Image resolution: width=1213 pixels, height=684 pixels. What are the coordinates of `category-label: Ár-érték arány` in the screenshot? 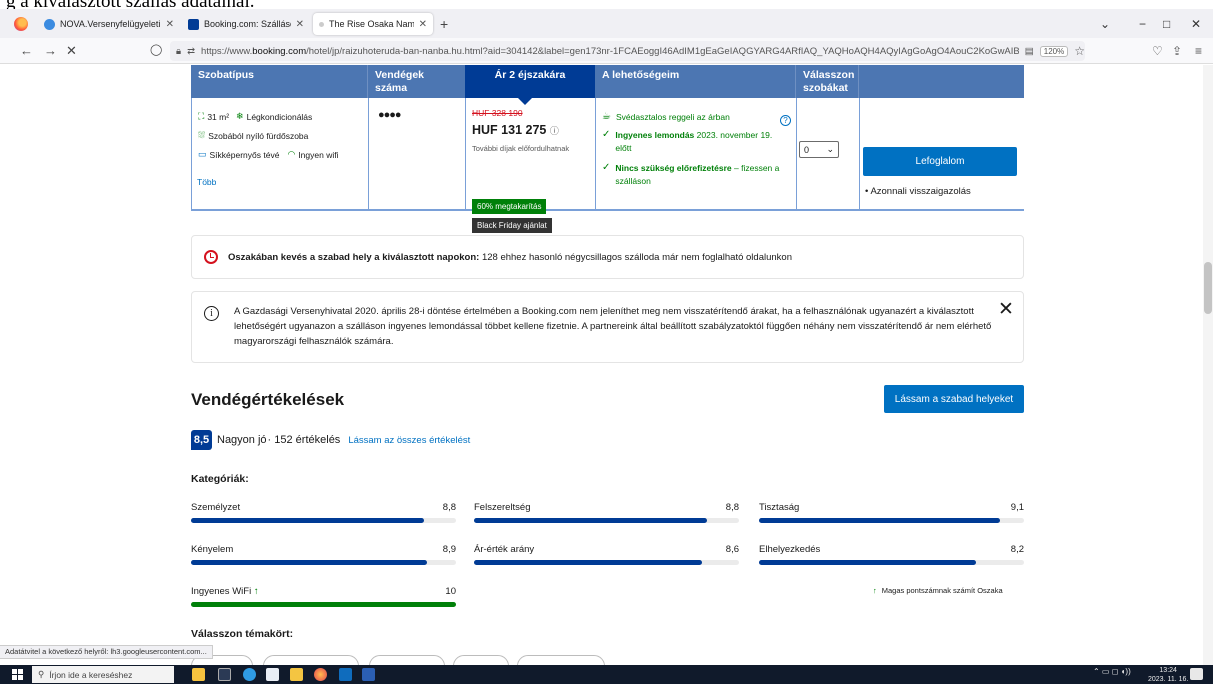 It's located at (504, 549).